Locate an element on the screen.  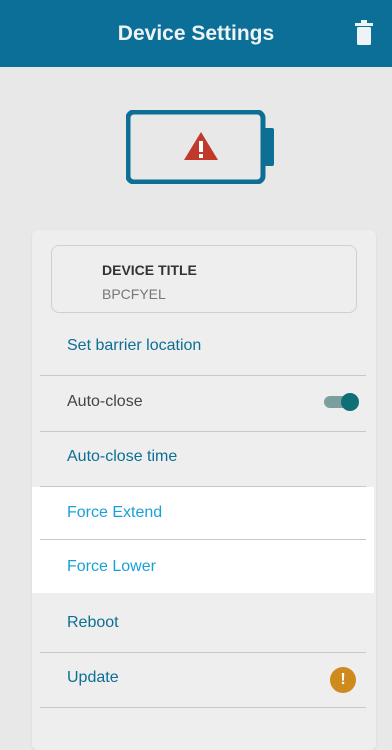
page-title: Device Settings is located at coordinates (196, 33).